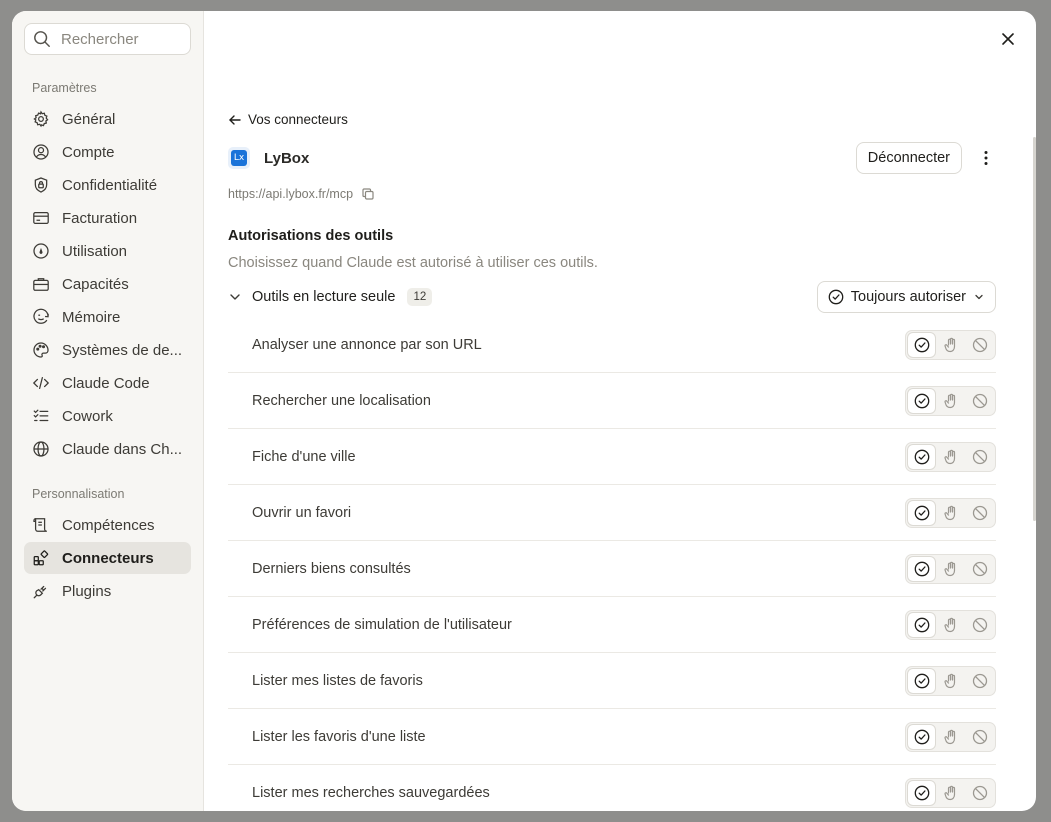 The width and height of the screenshot is (1051, 822). I want to click on tool-row: Ouvrir un favori, so click(612, 513).